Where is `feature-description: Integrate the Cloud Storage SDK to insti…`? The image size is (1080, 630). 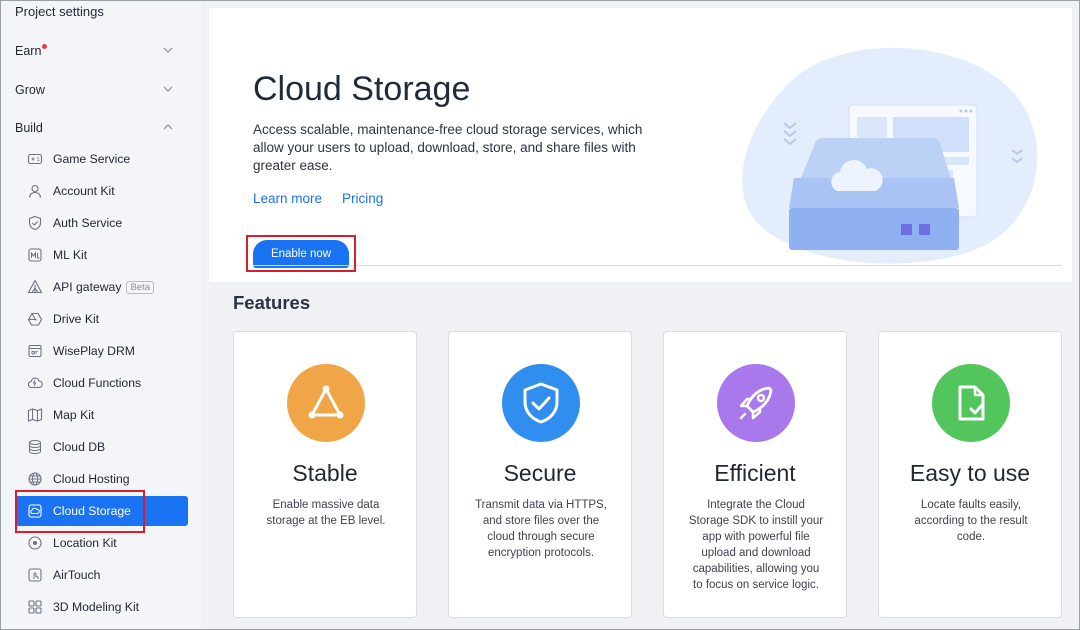
feature-description: Integrate the Cloud Storage SDK to insti… is located at coordinates (756, 545).